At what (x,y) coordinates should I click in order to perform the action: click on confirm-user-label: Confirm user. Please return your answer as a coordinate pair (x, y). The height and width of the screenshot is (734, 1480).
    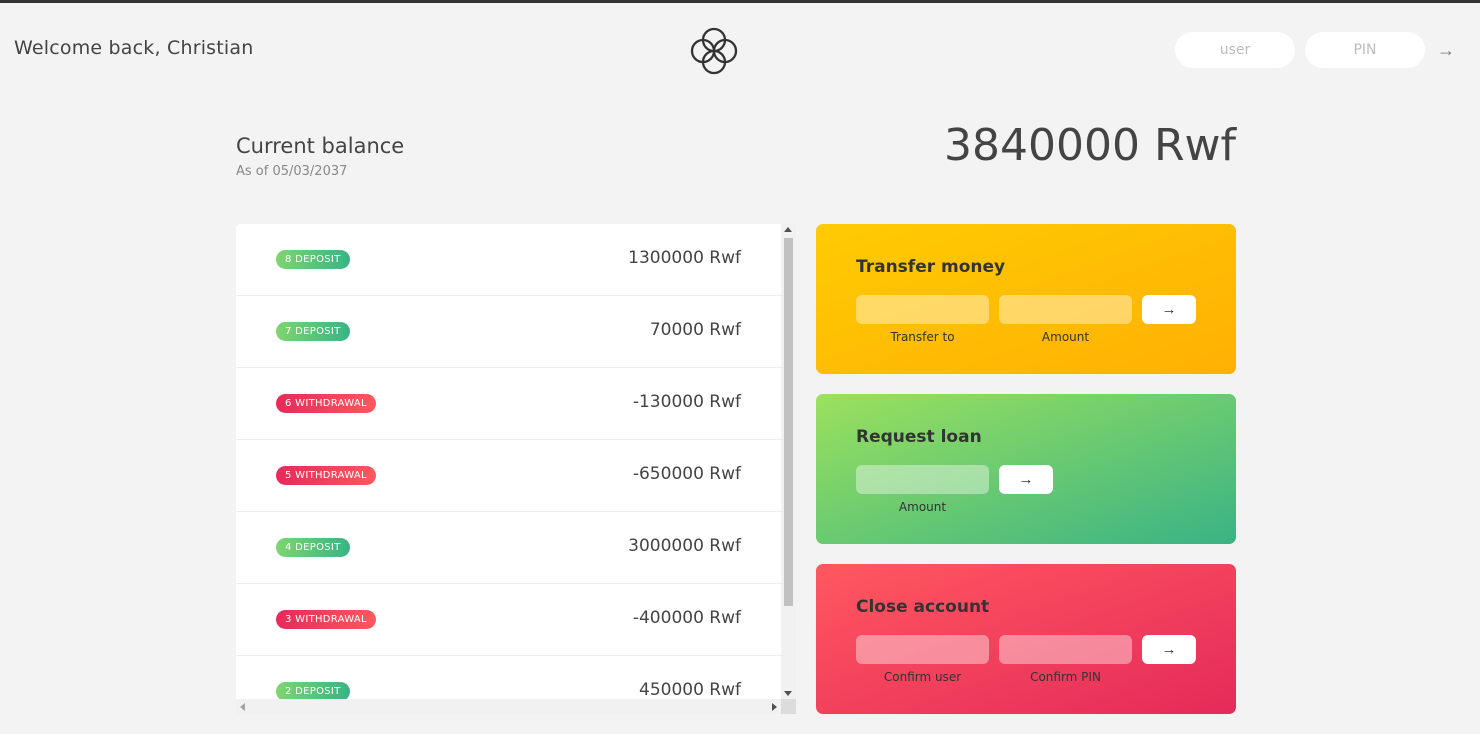
    Looking at the image, I should click on (922, 677).